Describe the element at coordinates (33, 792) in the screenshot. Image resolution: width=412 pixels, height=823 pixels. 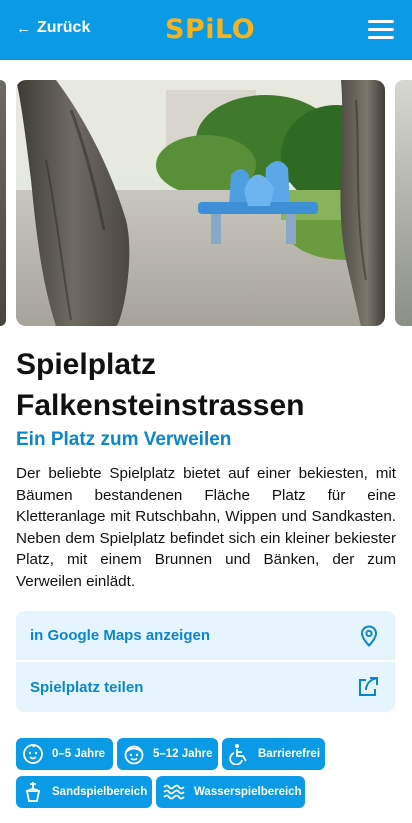
I see `sand-bucket-icon` at that location.